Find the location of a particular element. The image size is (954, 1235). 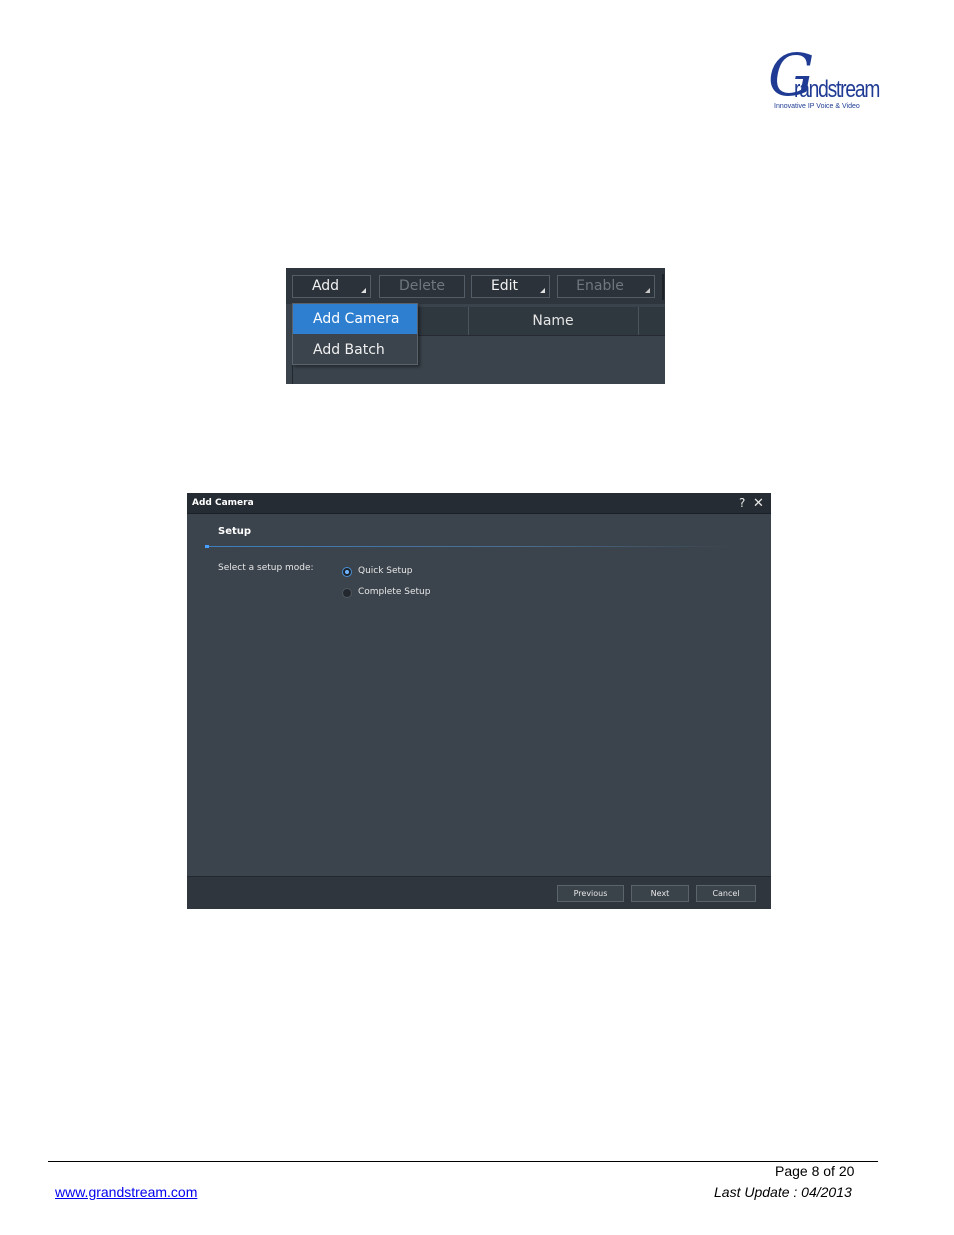

cancel-button: Cancel is located at coordinates (726, 893).